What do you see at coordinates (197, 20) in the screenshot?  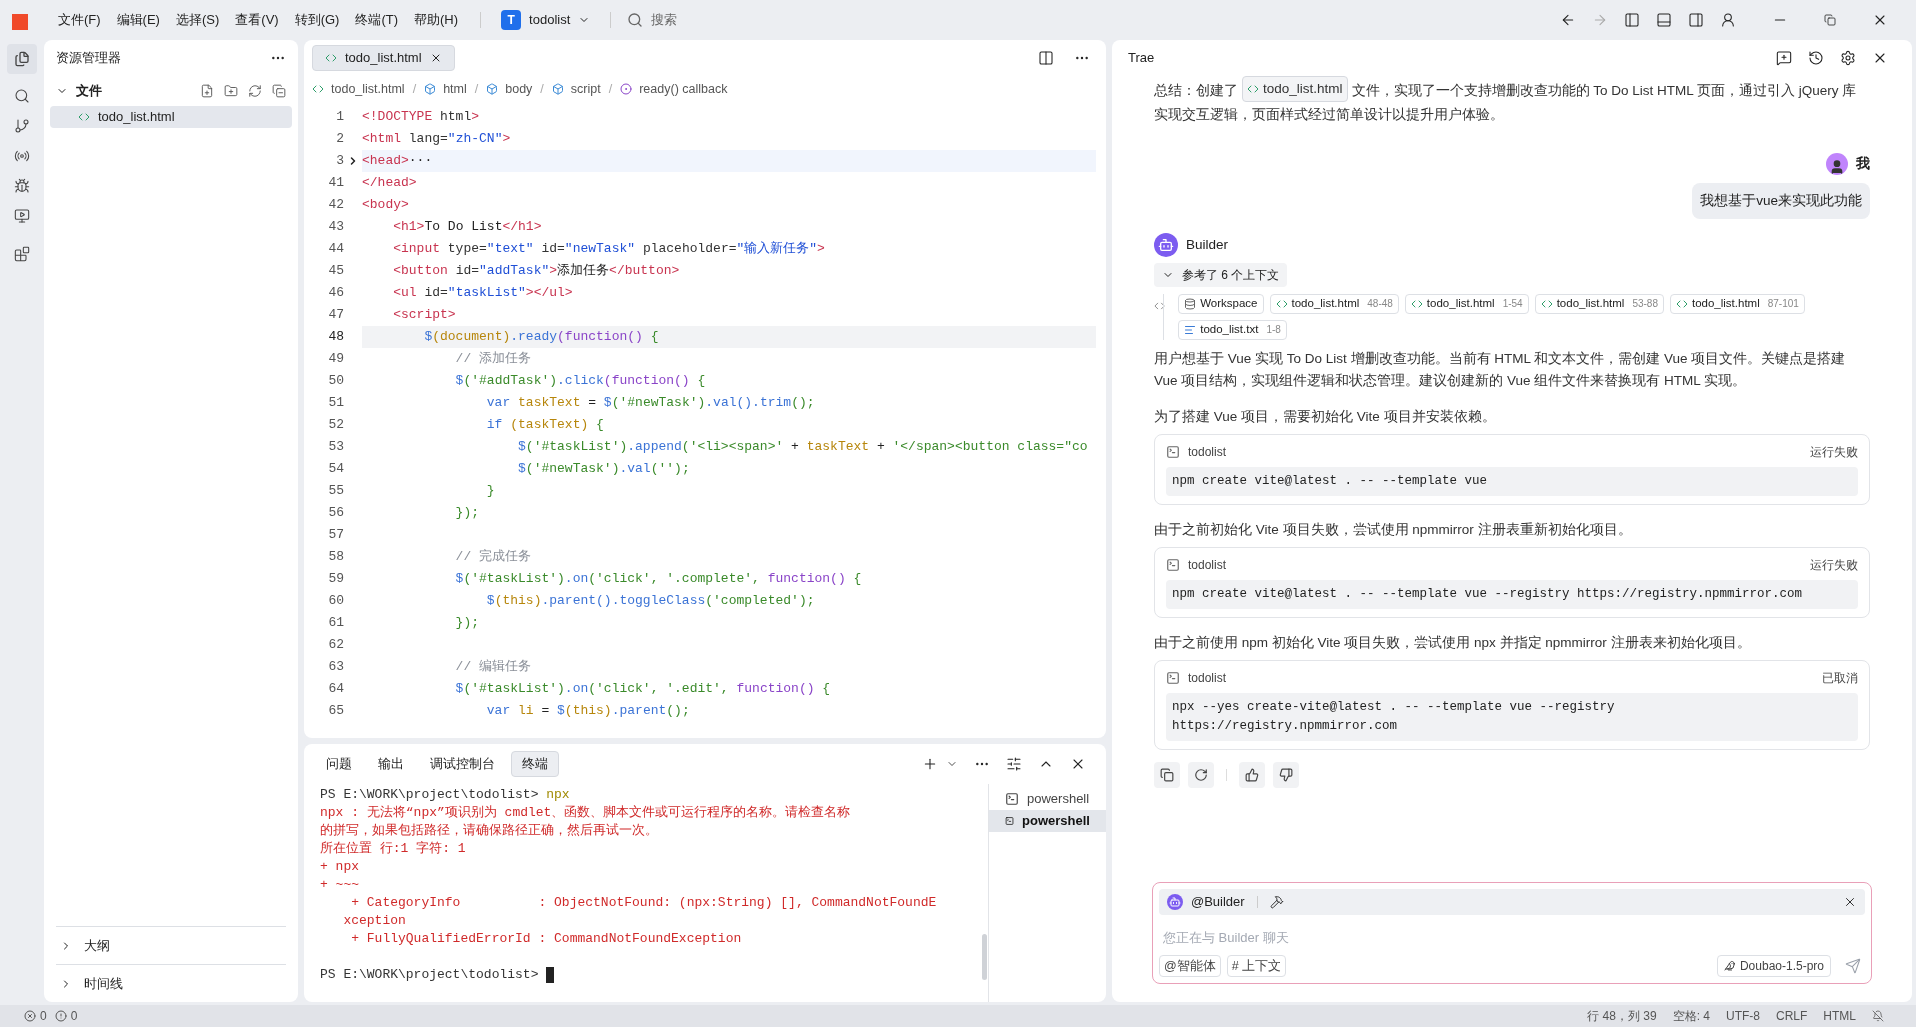 I see `menu-item: 选择(S)` at bounding box center [197, 20].